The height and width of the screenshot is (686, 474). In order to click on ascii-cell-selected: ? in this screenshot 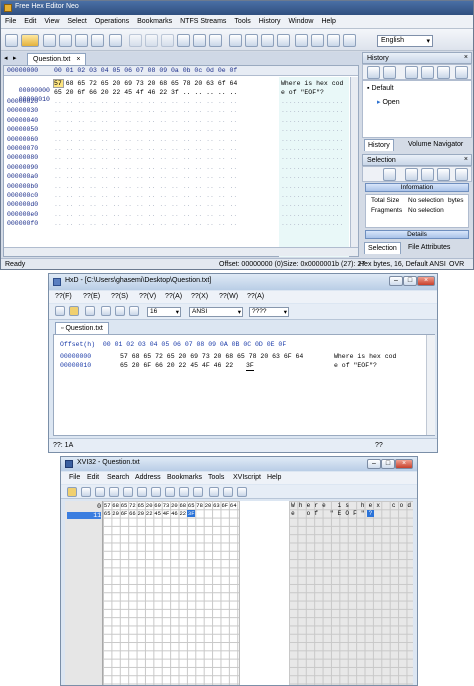, I will do `click(370, 514)`.